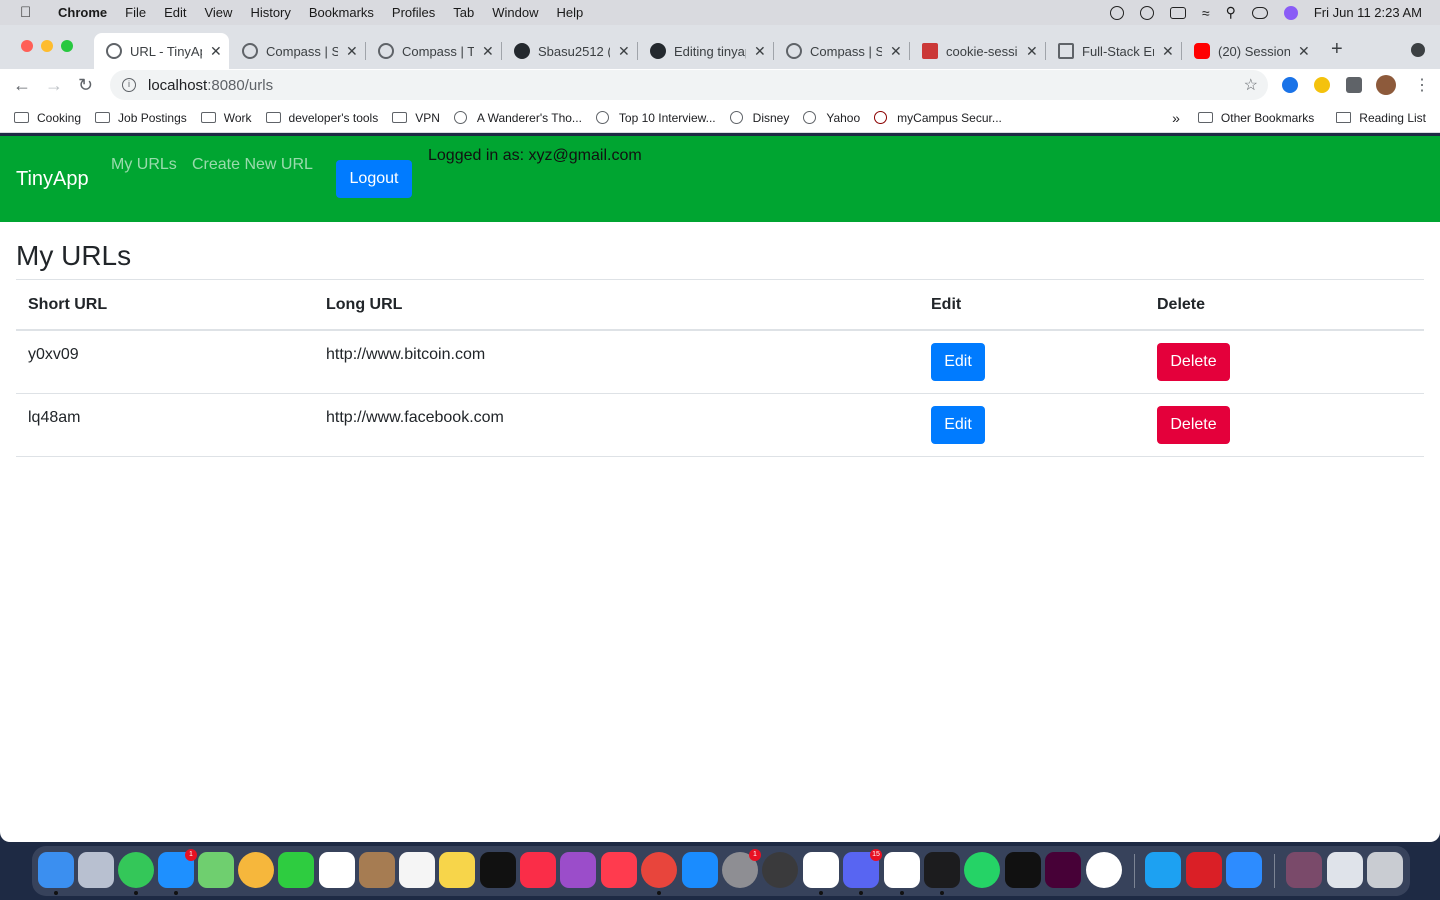 The height and width of the screenshot is (900, 1440). What do you see at coordinates (1177, 12) in the screenshot?
I see `battery-icon` at bounding box center [1177, 12].